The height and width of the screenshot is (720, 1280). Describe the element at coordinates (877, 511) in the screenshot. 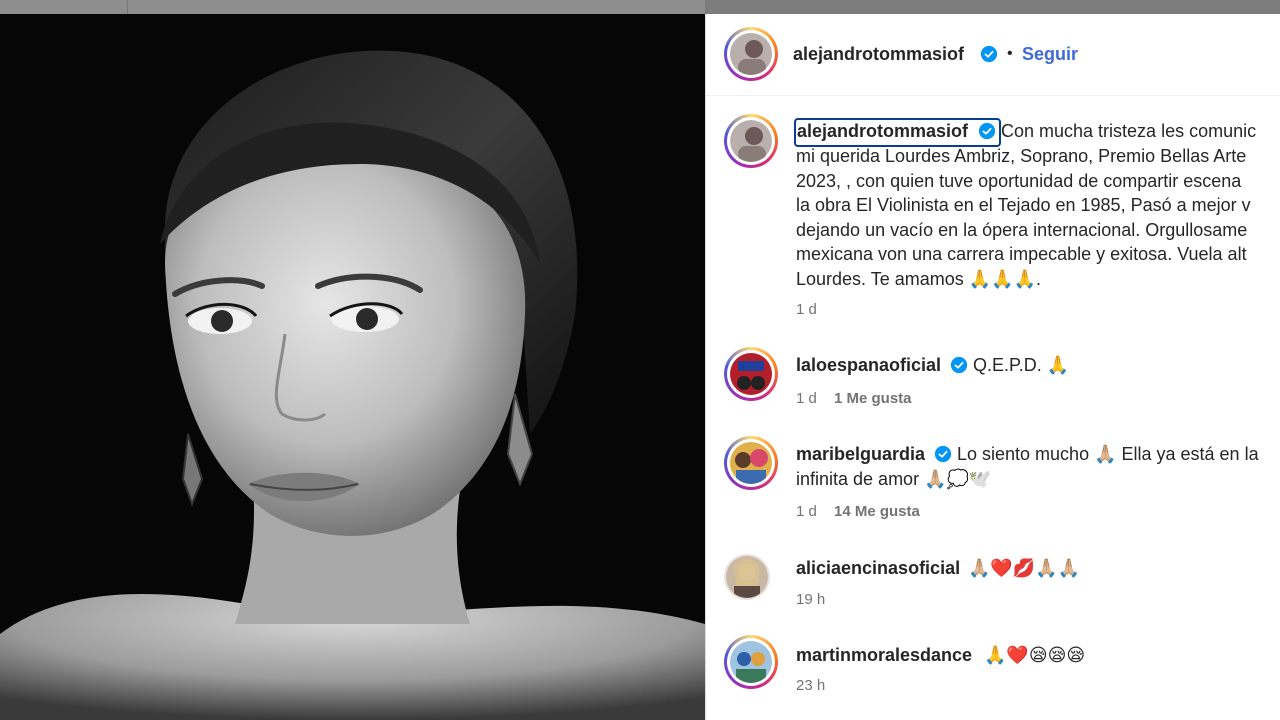

I see `comment-likes: 14 Me gusta` at that location.